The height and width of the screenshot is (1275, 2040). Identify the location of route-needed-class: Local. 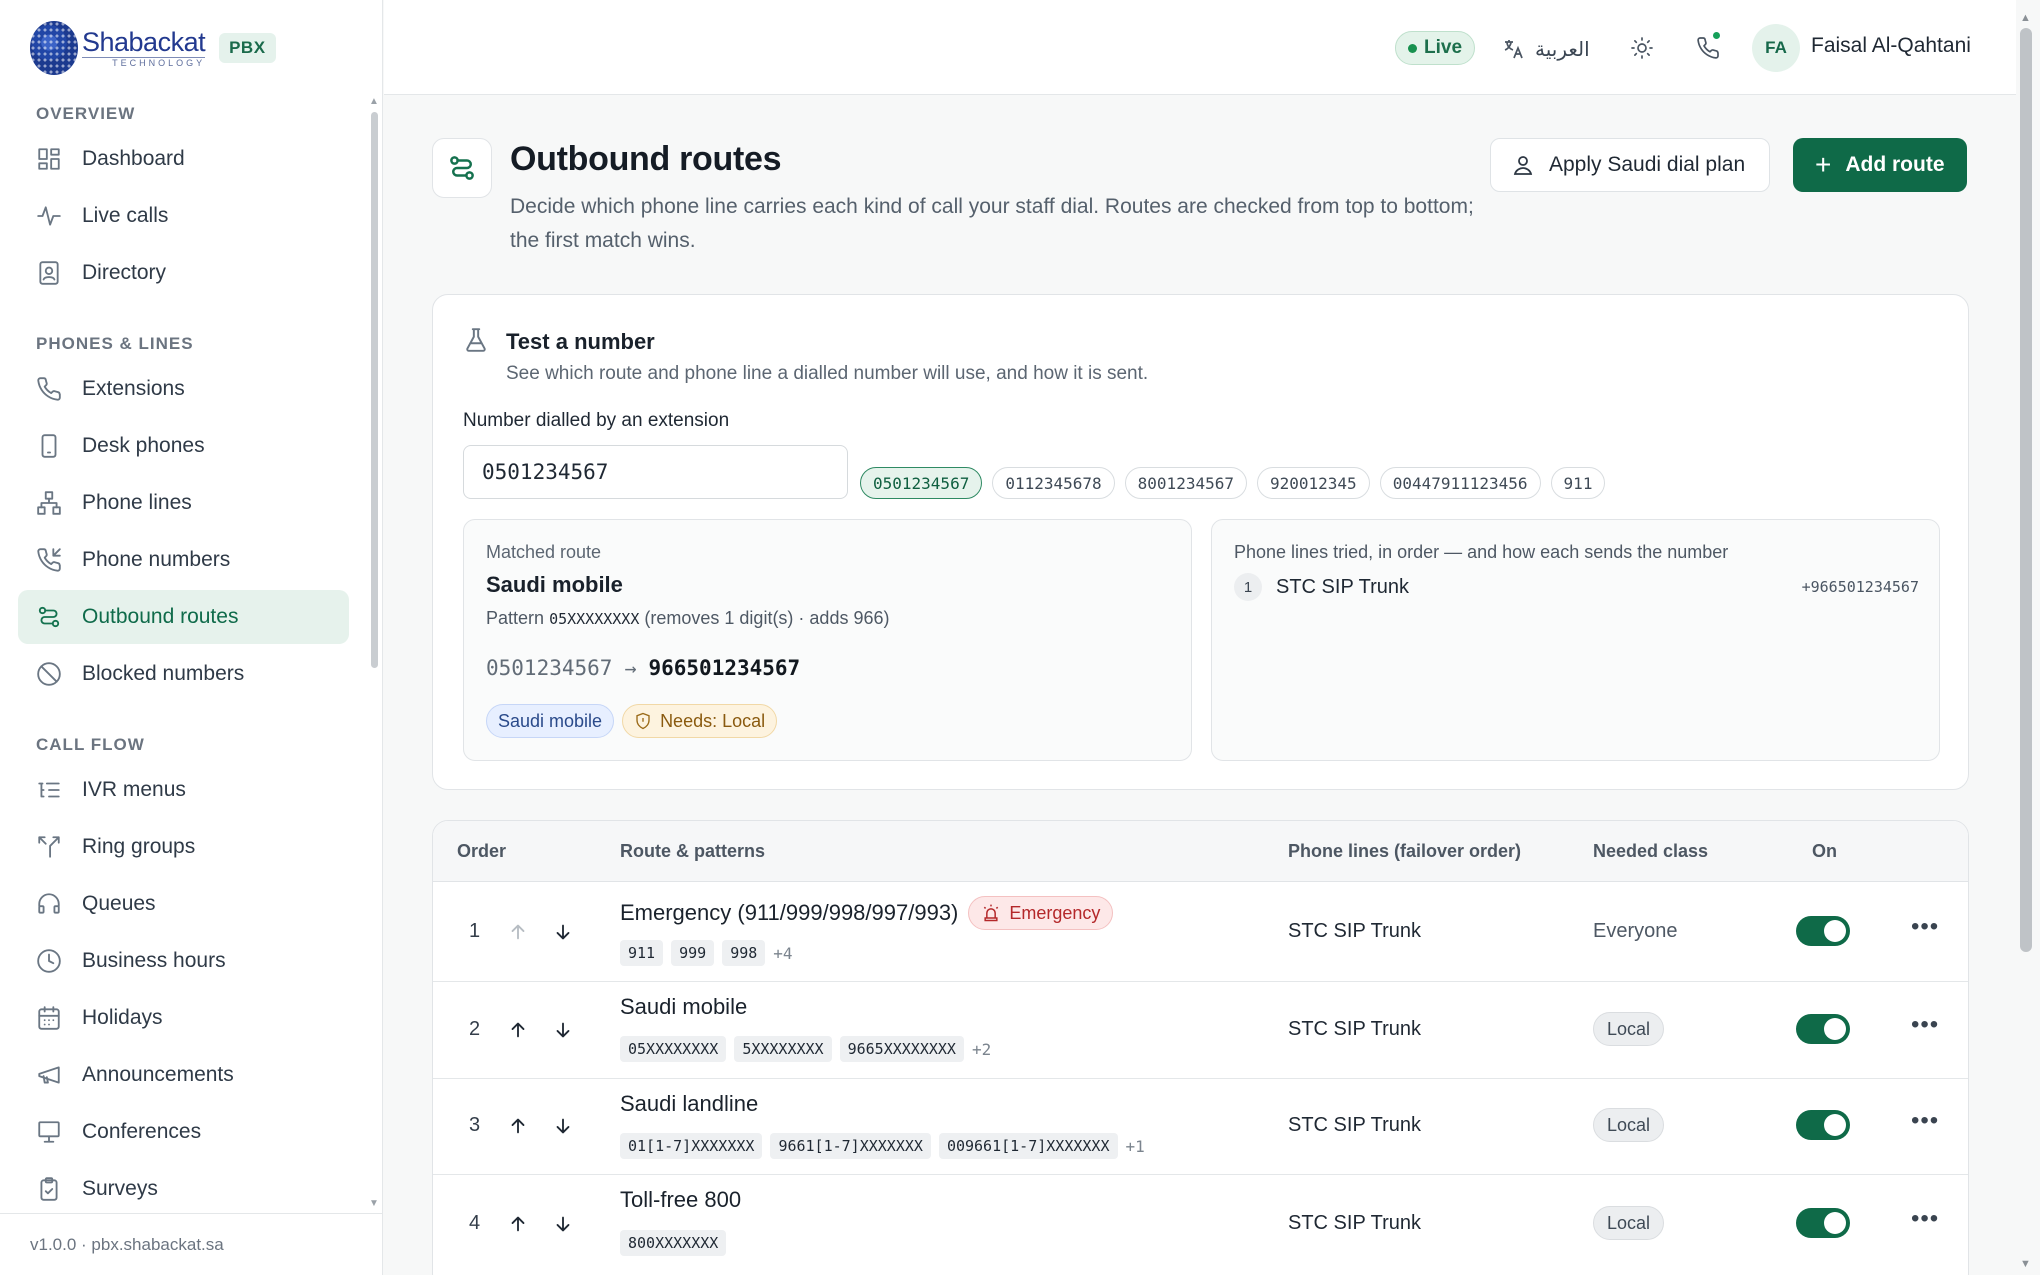
(1629, 1029).